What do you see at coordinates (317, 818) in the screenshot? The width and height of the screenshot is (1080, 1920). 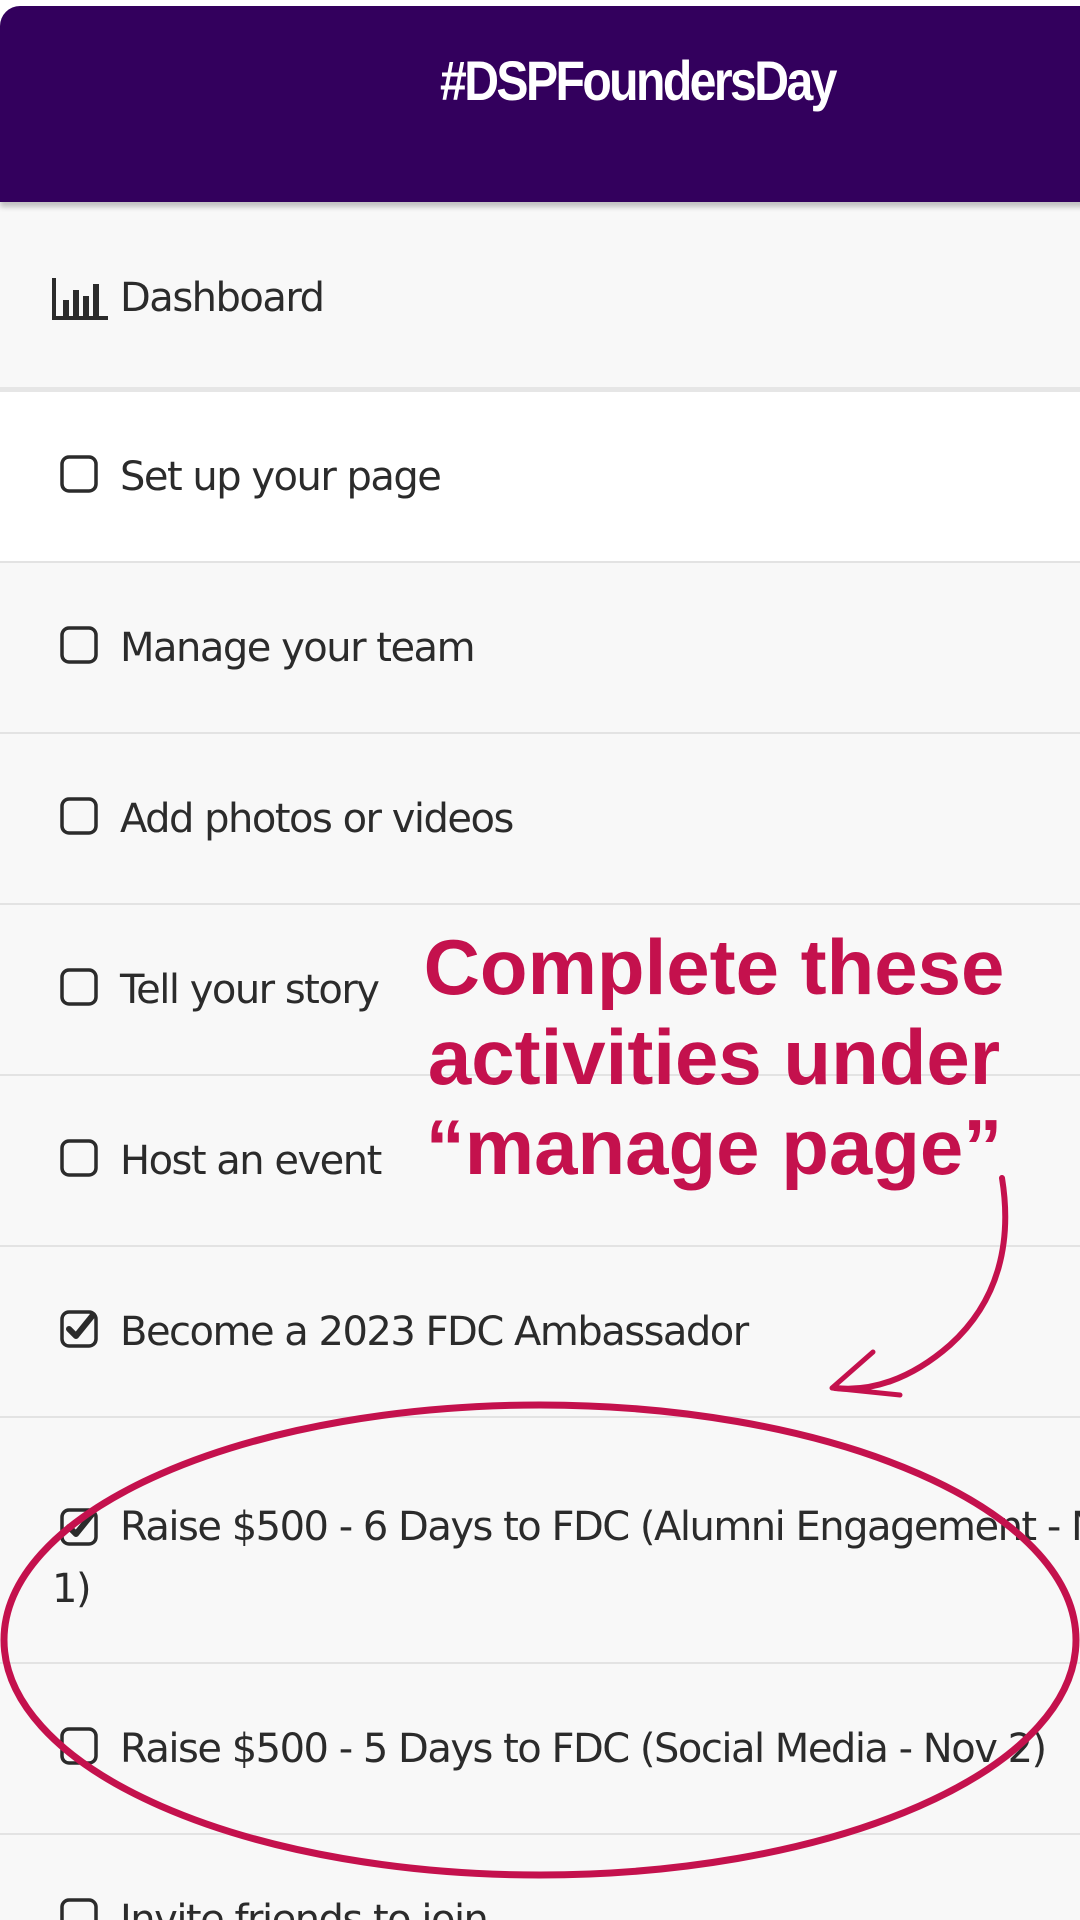 I see `menu-item-label: Add photos or videos` at bounding box center [317, 818].